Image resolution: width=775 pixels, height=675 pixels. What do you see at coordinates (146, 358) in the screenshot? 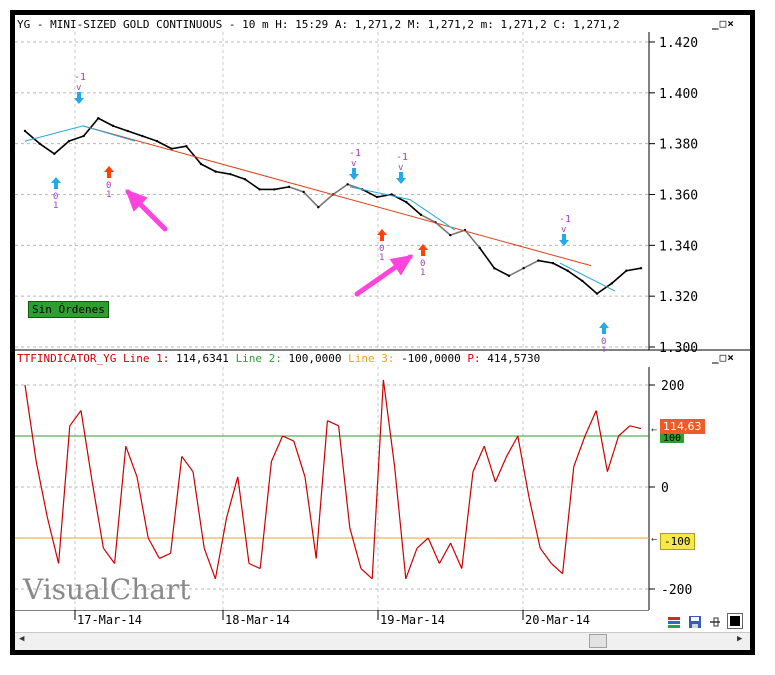
I see `line1-label: Line 1:` at bounding box center [146, 358].